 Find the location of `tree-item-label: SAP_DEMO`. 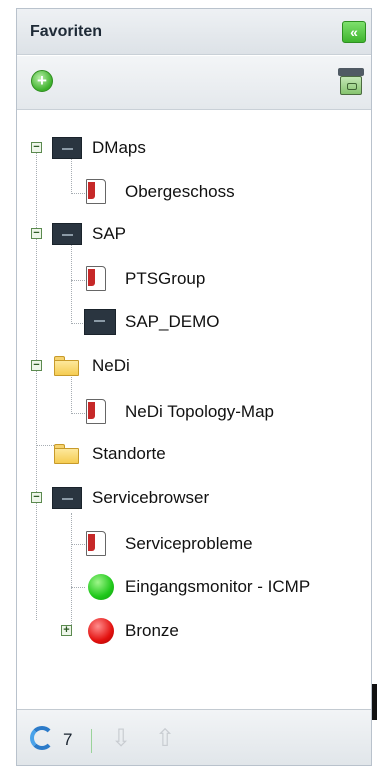

tree-item-label: SAP_DEMO is located at coordinates (172, 321).